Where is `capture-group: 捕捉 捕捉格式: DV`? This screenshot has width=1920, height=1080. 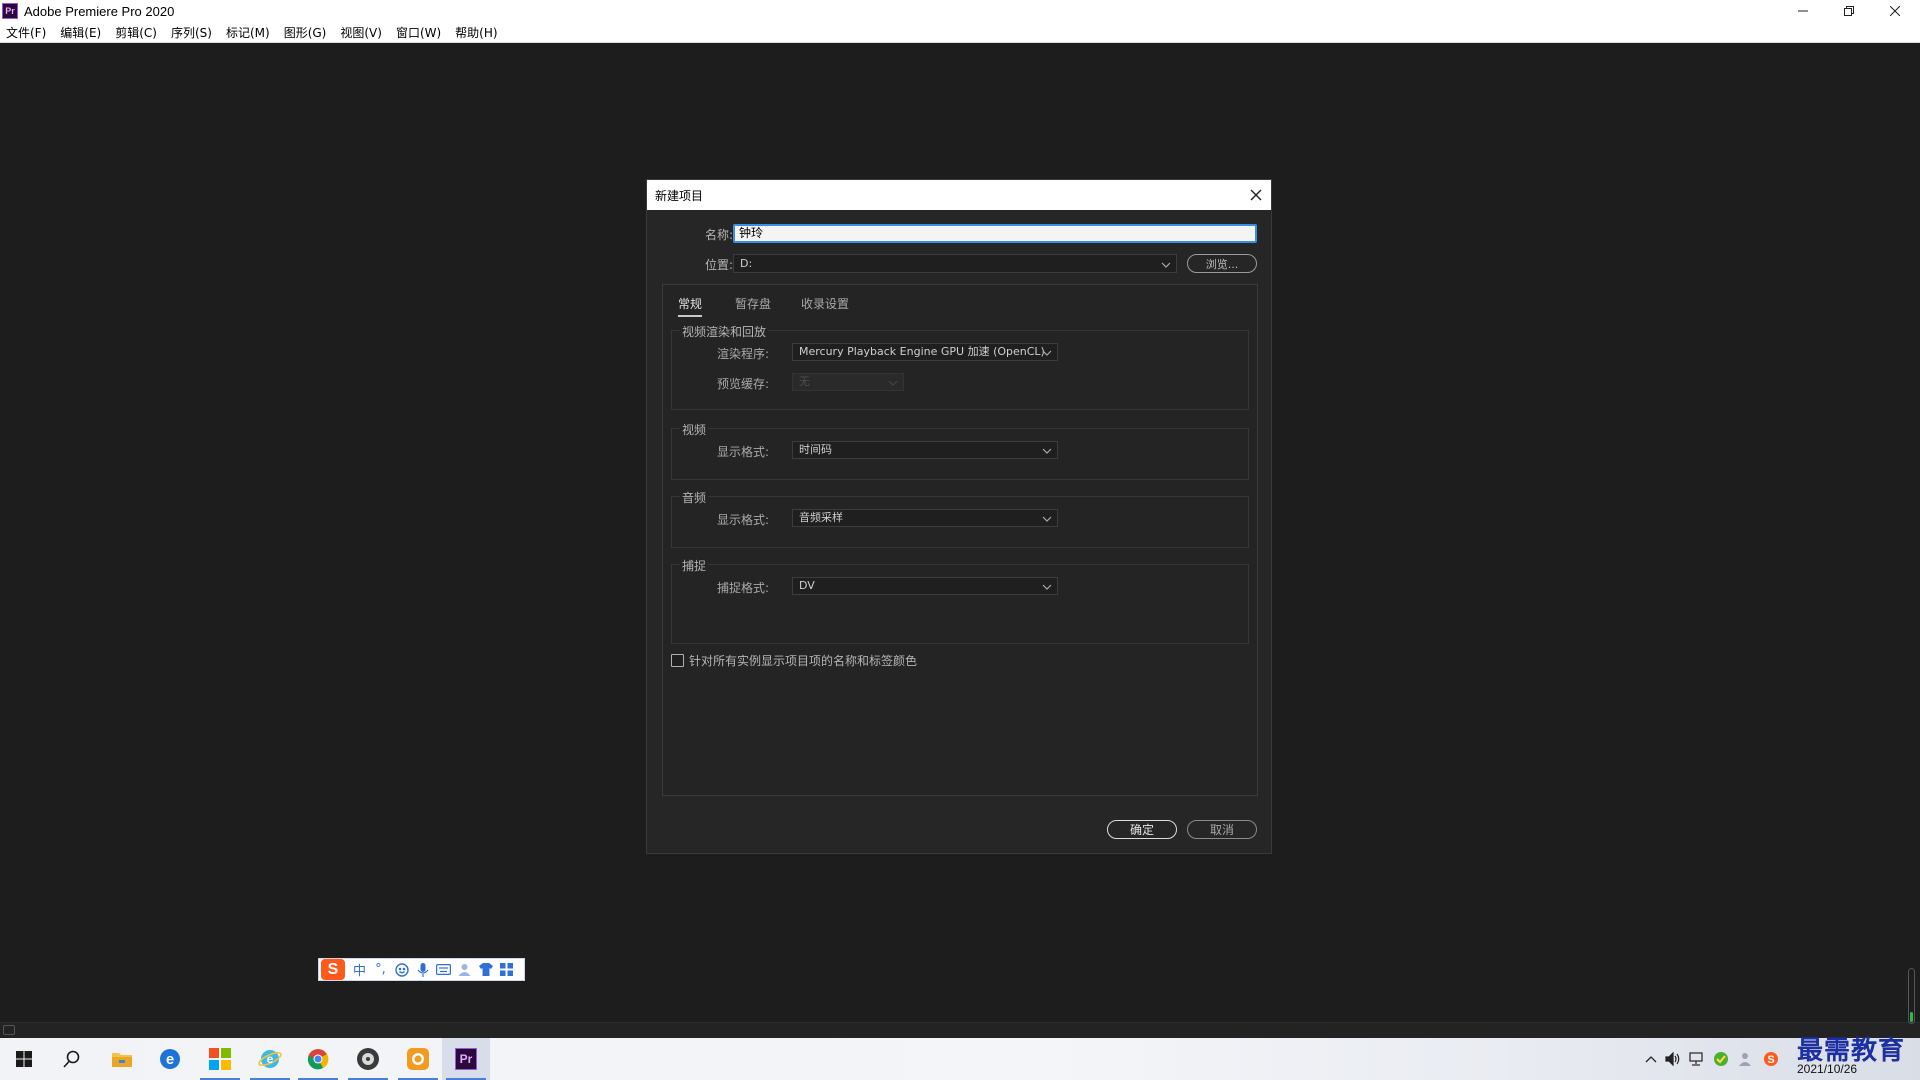 capture-group: 捕捉 捕捉格式: DV is located at coordinates (960, 600).